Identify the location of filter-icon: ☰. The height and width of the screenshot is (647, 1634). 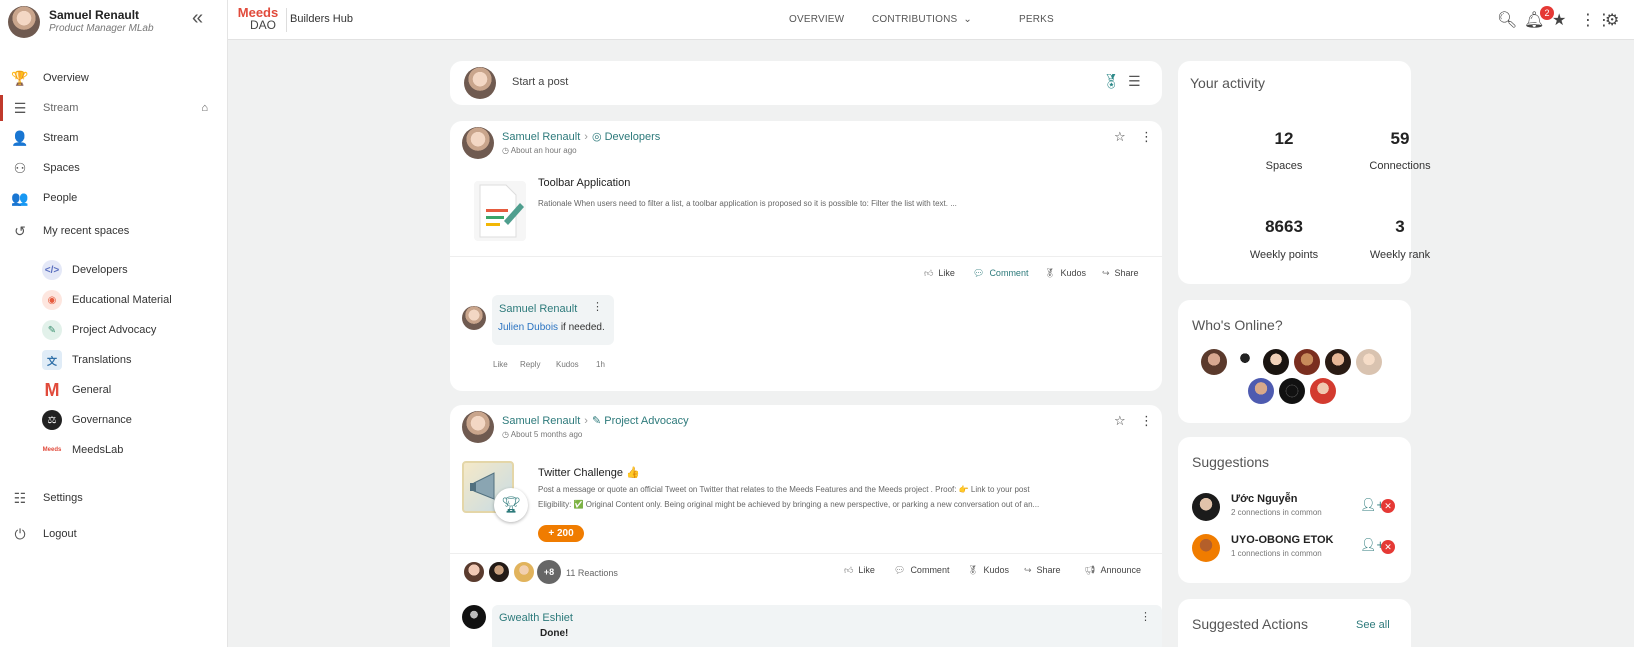
(1134, 81).